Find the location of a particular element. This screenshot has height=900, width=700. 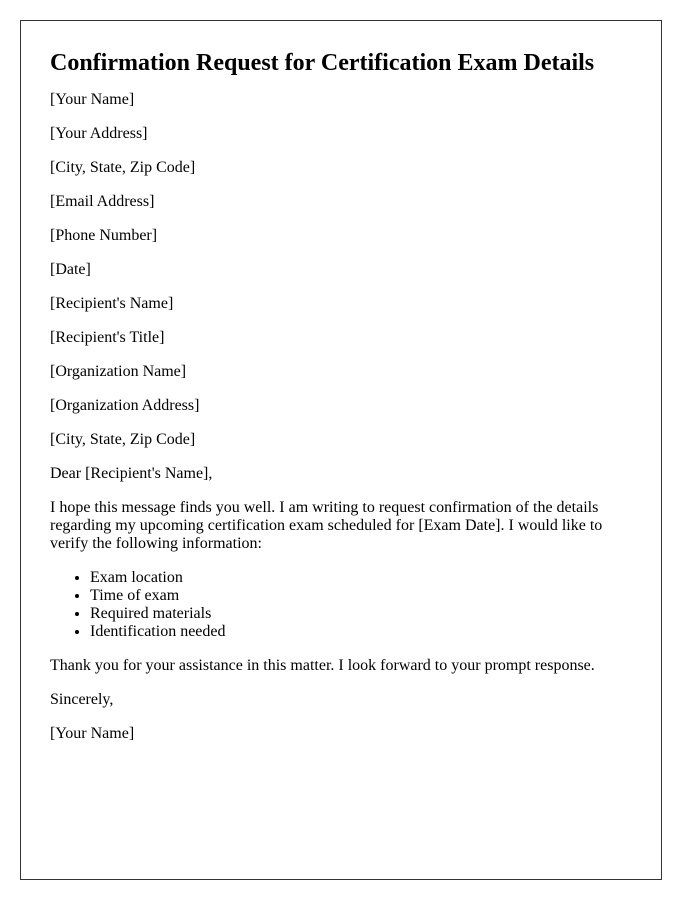

list-item: Exam location is located at coordinates (361, 578).